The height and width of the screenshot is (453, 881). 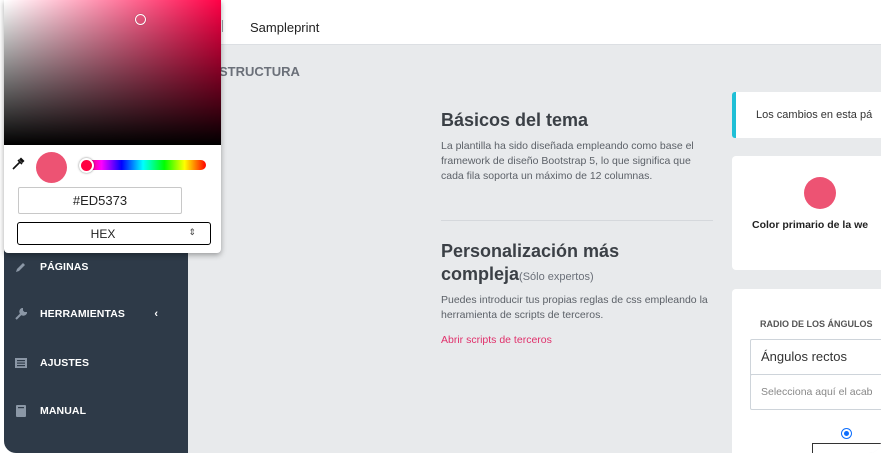 What do you see at coordinates (515, 120) in the screenshot?
I see `basics-title: Básicos del tema` at bounding box center [515, 120].